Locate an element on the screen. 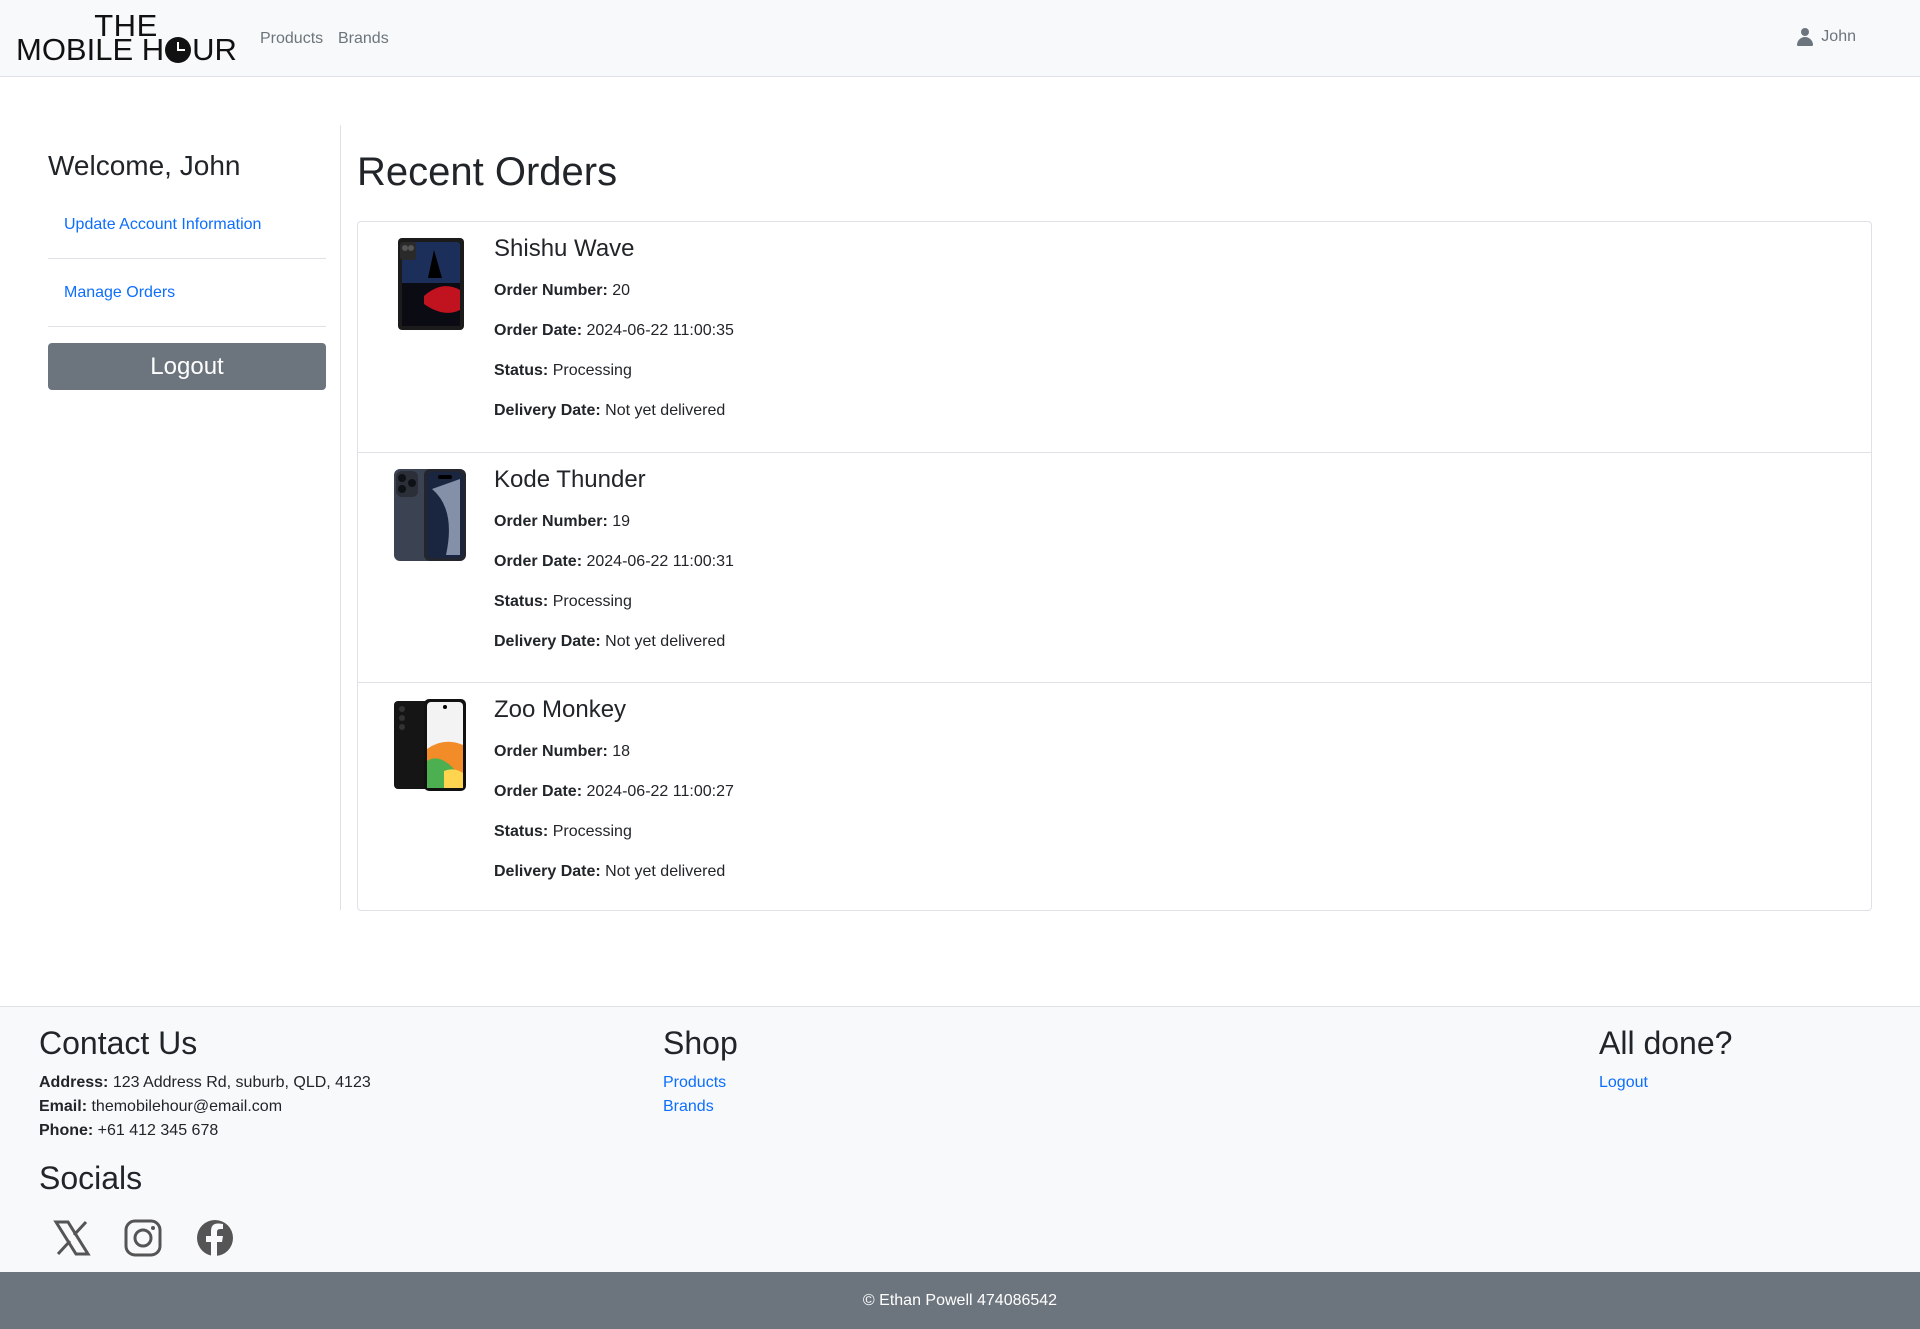 Image resolution: width=1920 pixels, height=1329 pixels. logout-button: Logout is located at coordinates (187, 366).